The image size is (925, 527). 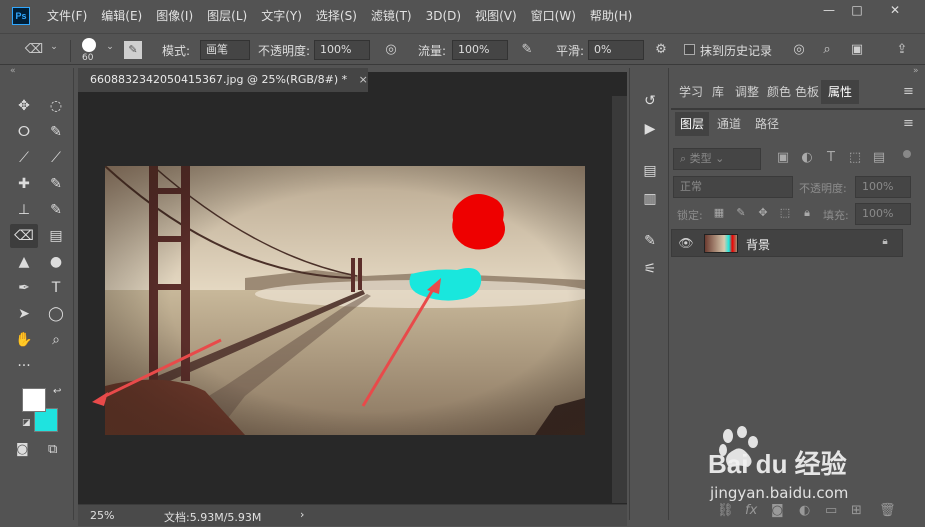 What do you see at coordinates (24, 288) in the screenshot?
I see `pen-tool-icon: ✒` at bounding box center [24, 288].